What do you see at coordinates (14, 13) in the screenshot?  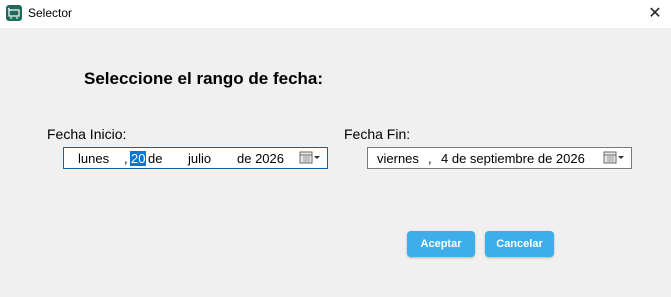 I see `app-icon` at bounding box center [14, 13].